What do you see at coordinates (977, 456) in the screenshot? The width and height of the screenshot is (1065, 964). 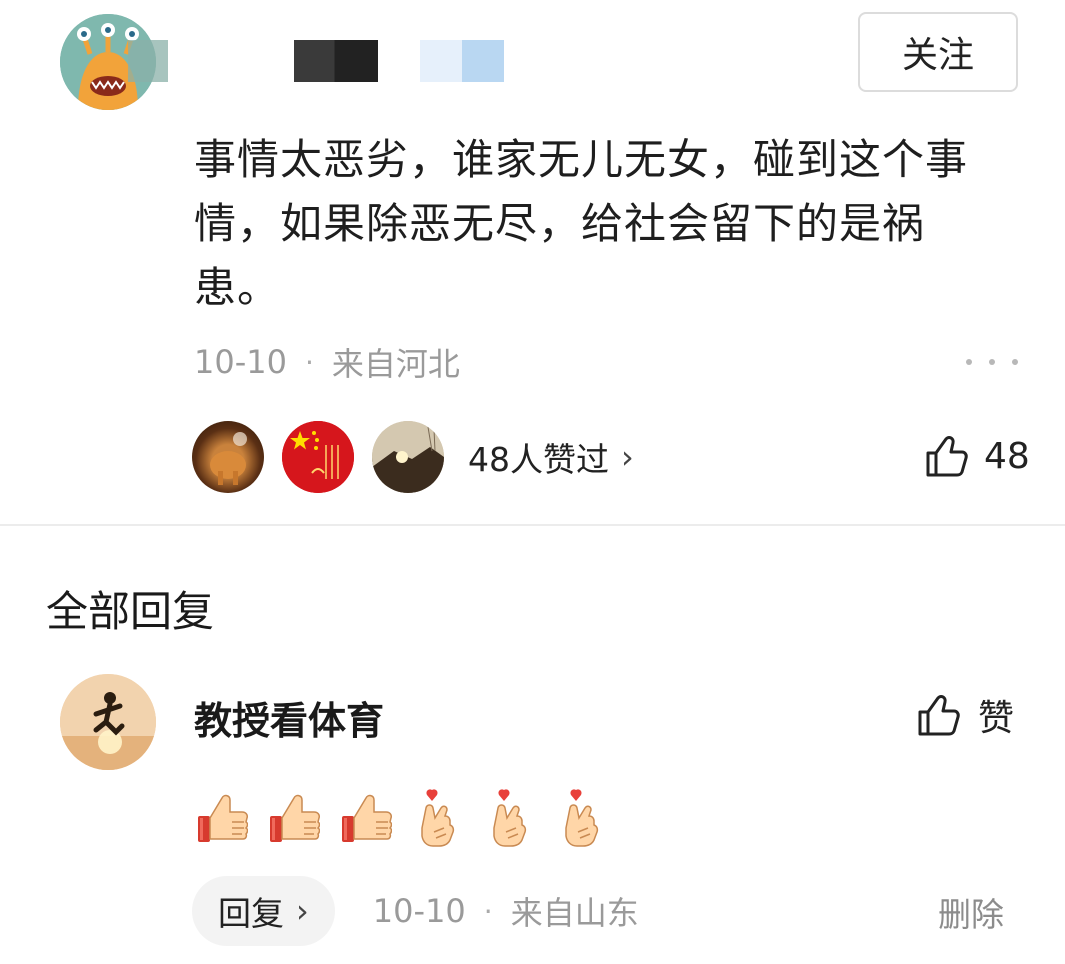 I see `comment-like-button: 48` at bounding box center [977, 456].